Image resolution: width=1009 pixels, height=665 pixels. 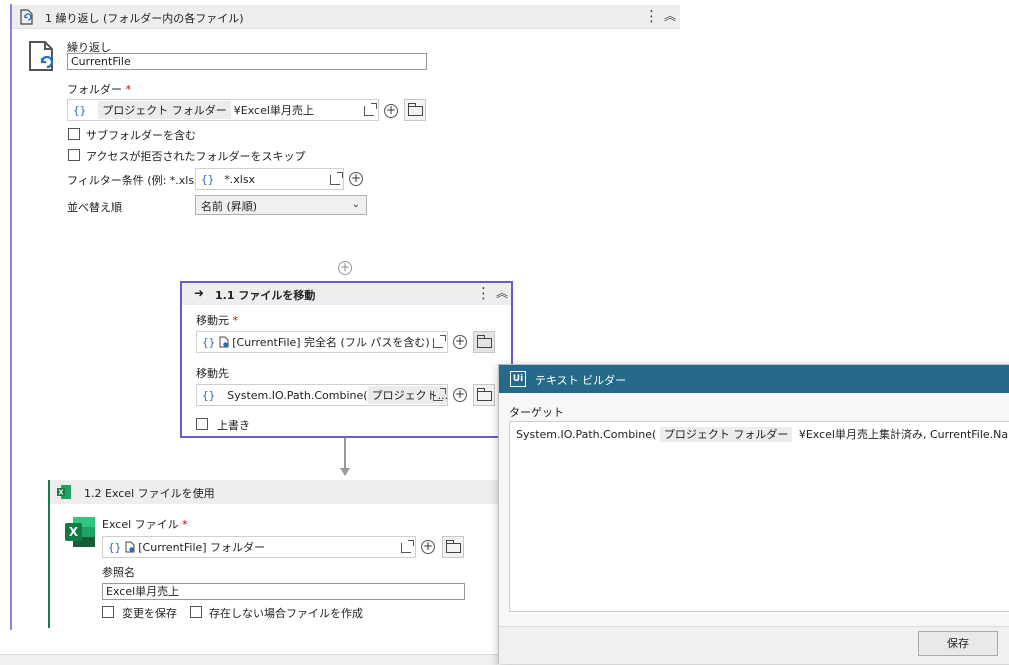 I want to click on loop-file-icon, so click(x=26, y=17).